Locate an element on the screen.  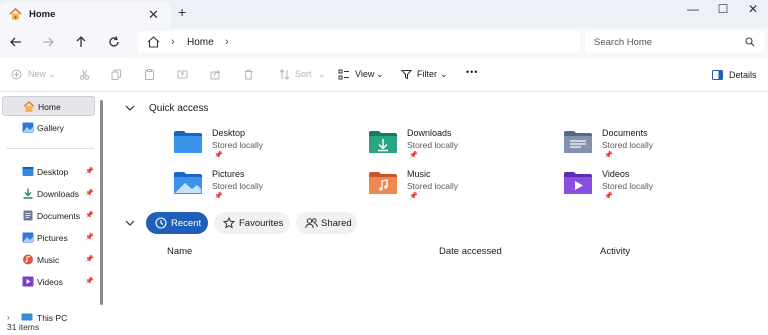
music-icon is located at coordinates (28, 259).